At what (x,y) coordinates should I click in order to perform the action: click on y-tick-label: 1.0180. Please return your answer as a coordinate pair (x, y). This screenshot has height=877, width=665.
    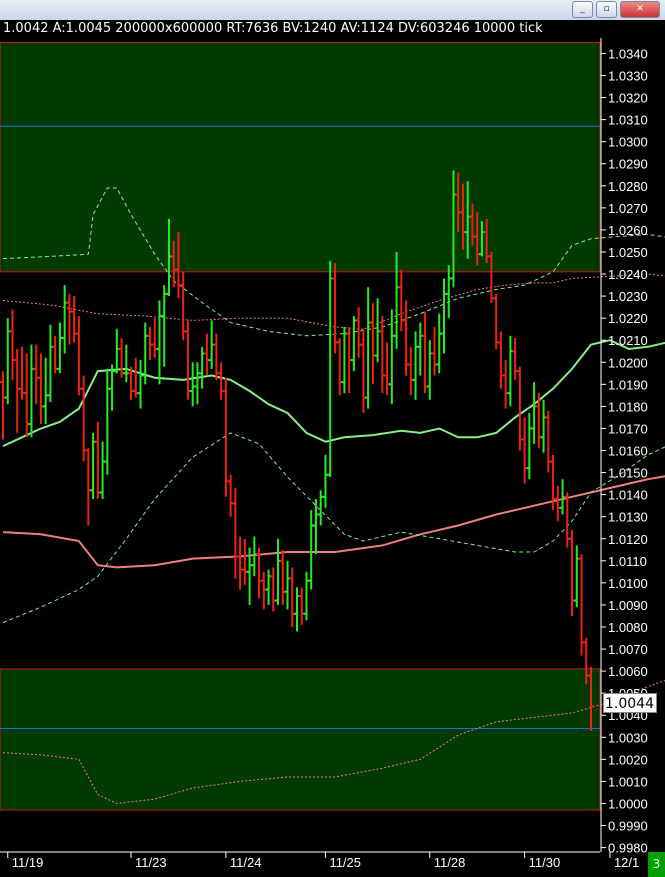
    Looking at the image, I should click on (628, 406).